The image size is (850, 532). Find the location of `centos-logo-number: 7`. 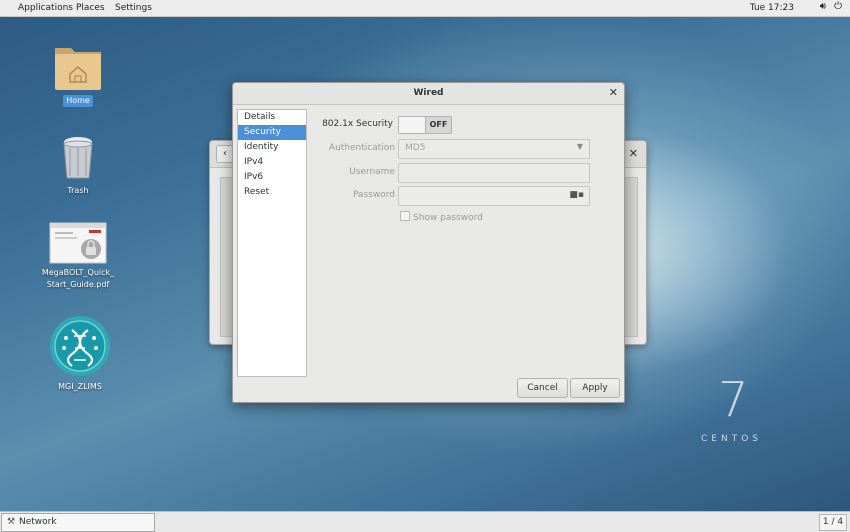

centos-logo-number: 7 is located at coordinates (733, 400).